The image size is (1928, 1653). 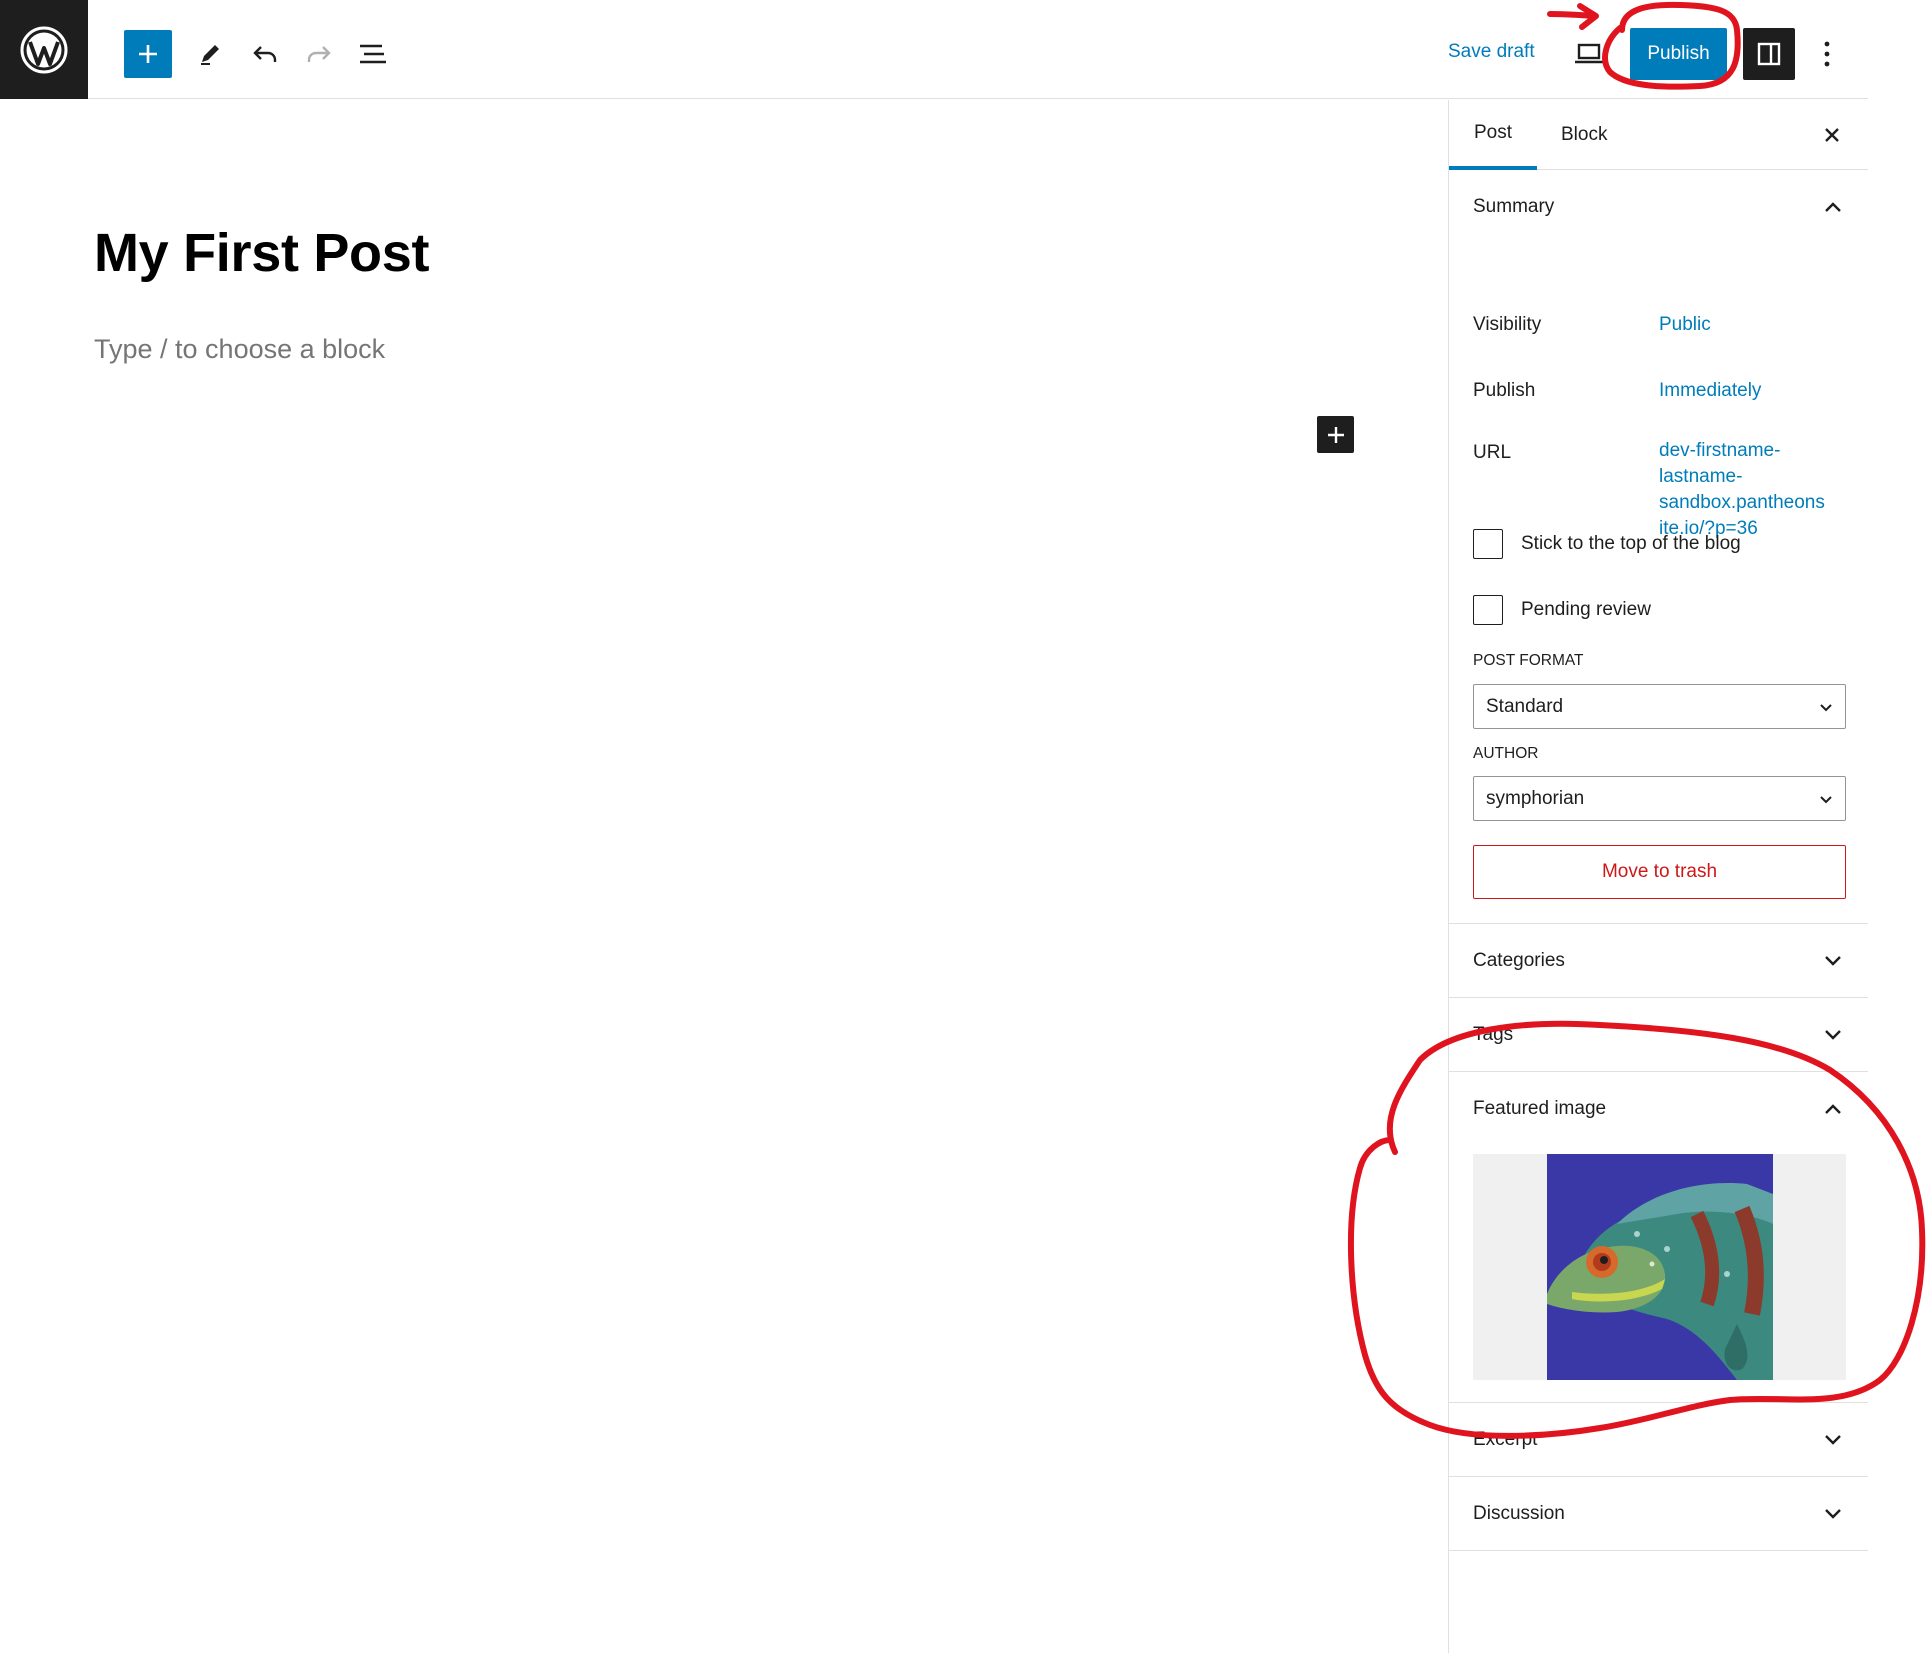 I want to click on tags-panel-header: Tags, so click(x=1658, y=1035).